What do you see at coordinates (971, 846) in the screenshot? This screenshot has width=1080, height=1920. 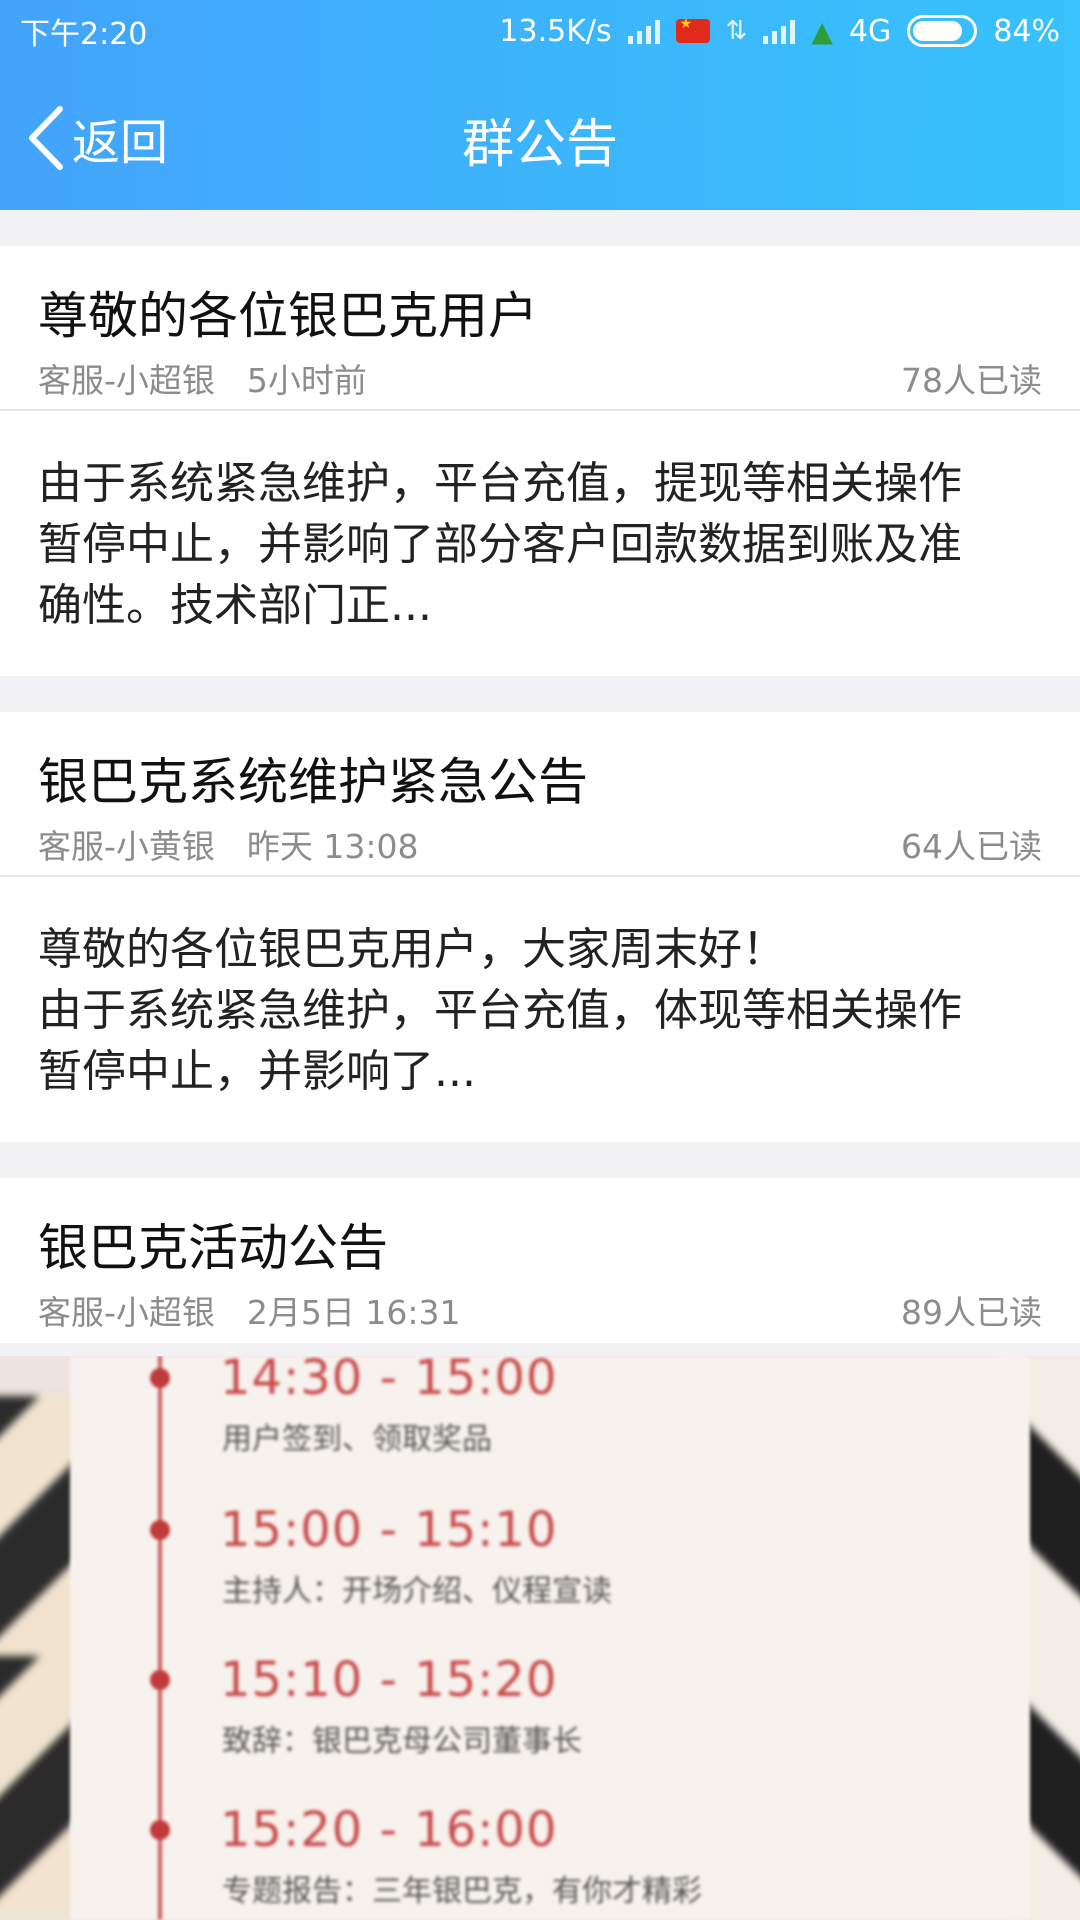 I see `read-count: 64人已读` at bounding box center [971, 846].